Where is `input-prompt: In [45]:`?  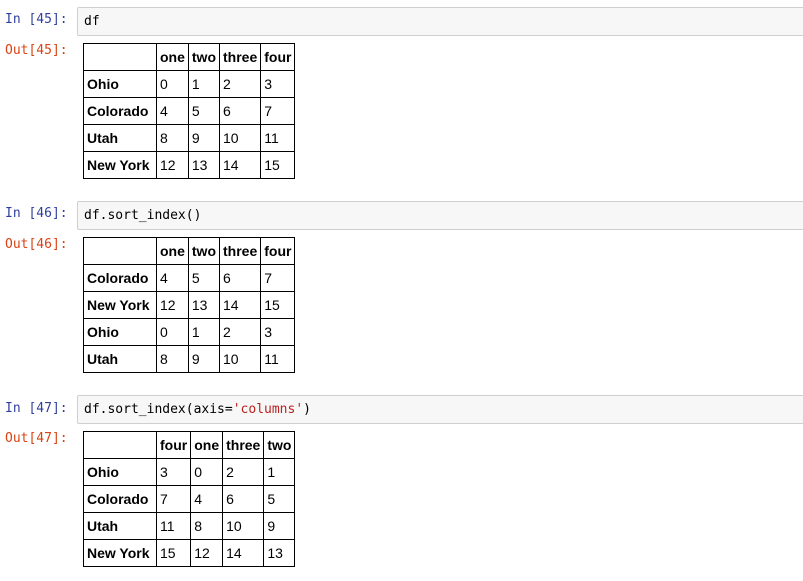 input-prompt: In [45]: is located at coordinates (36, 19).